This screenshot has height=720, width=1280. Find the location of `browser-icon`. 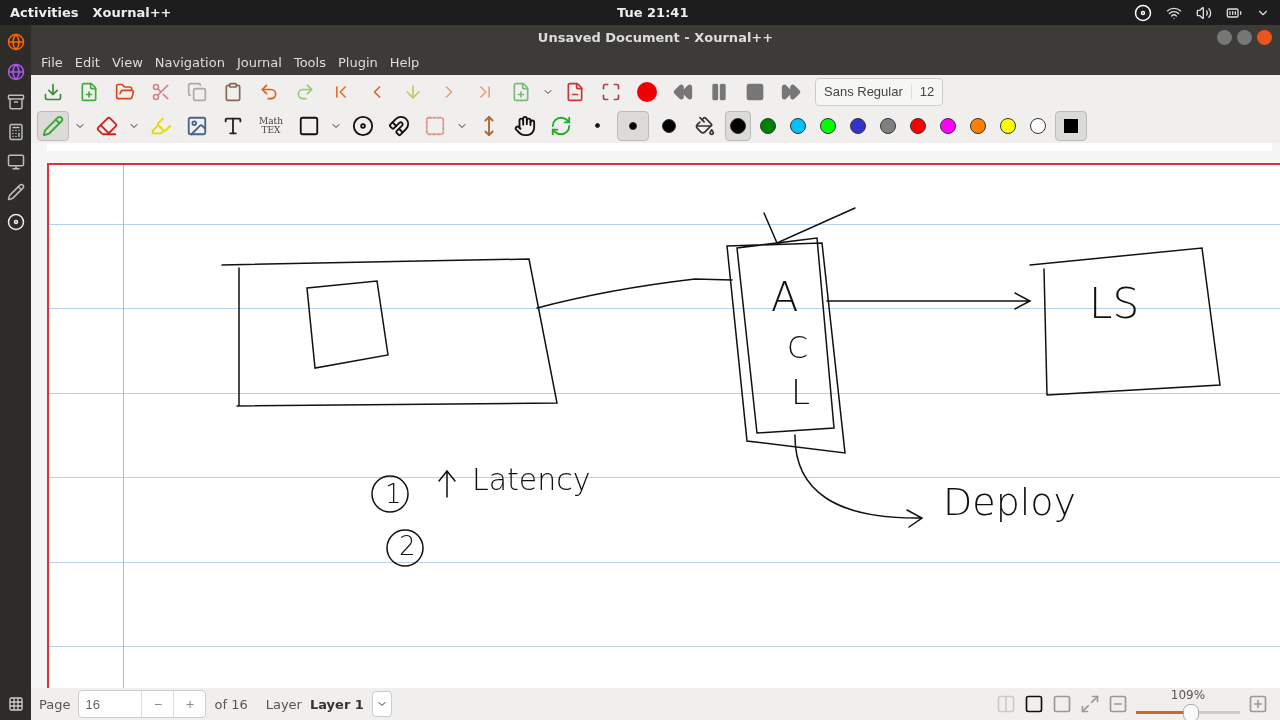

browser-icon is located at coordinates (15, 42).